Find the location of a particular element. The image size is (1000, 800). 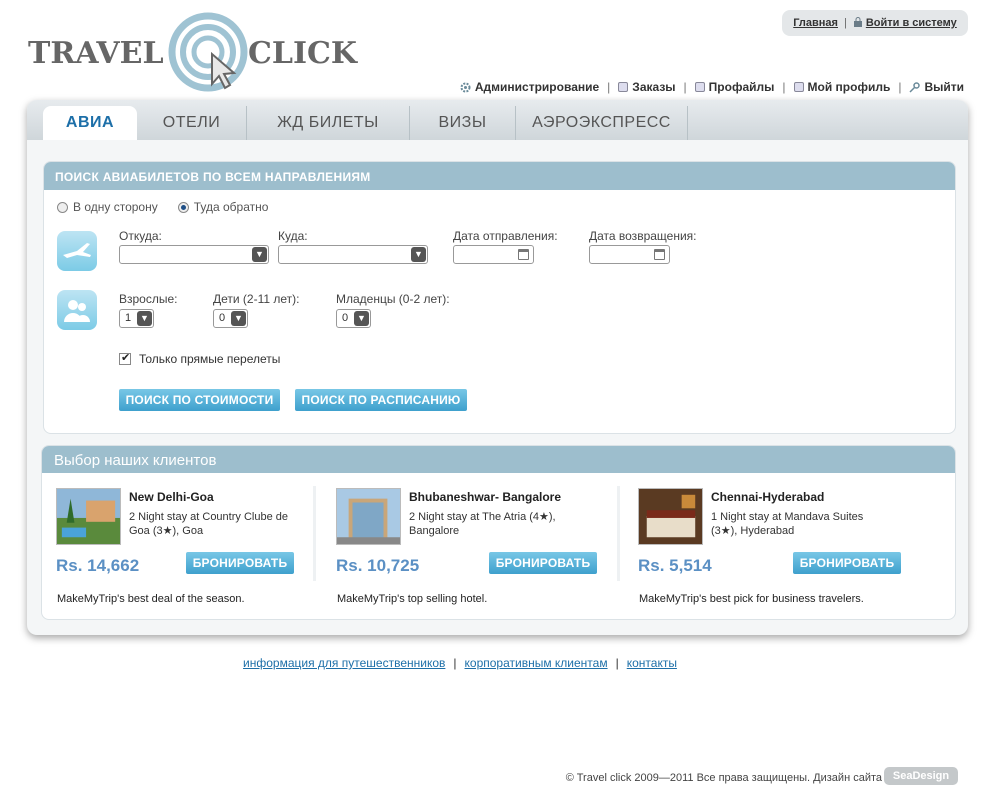

infants-value: 0 is located at coordinates (345, 318).